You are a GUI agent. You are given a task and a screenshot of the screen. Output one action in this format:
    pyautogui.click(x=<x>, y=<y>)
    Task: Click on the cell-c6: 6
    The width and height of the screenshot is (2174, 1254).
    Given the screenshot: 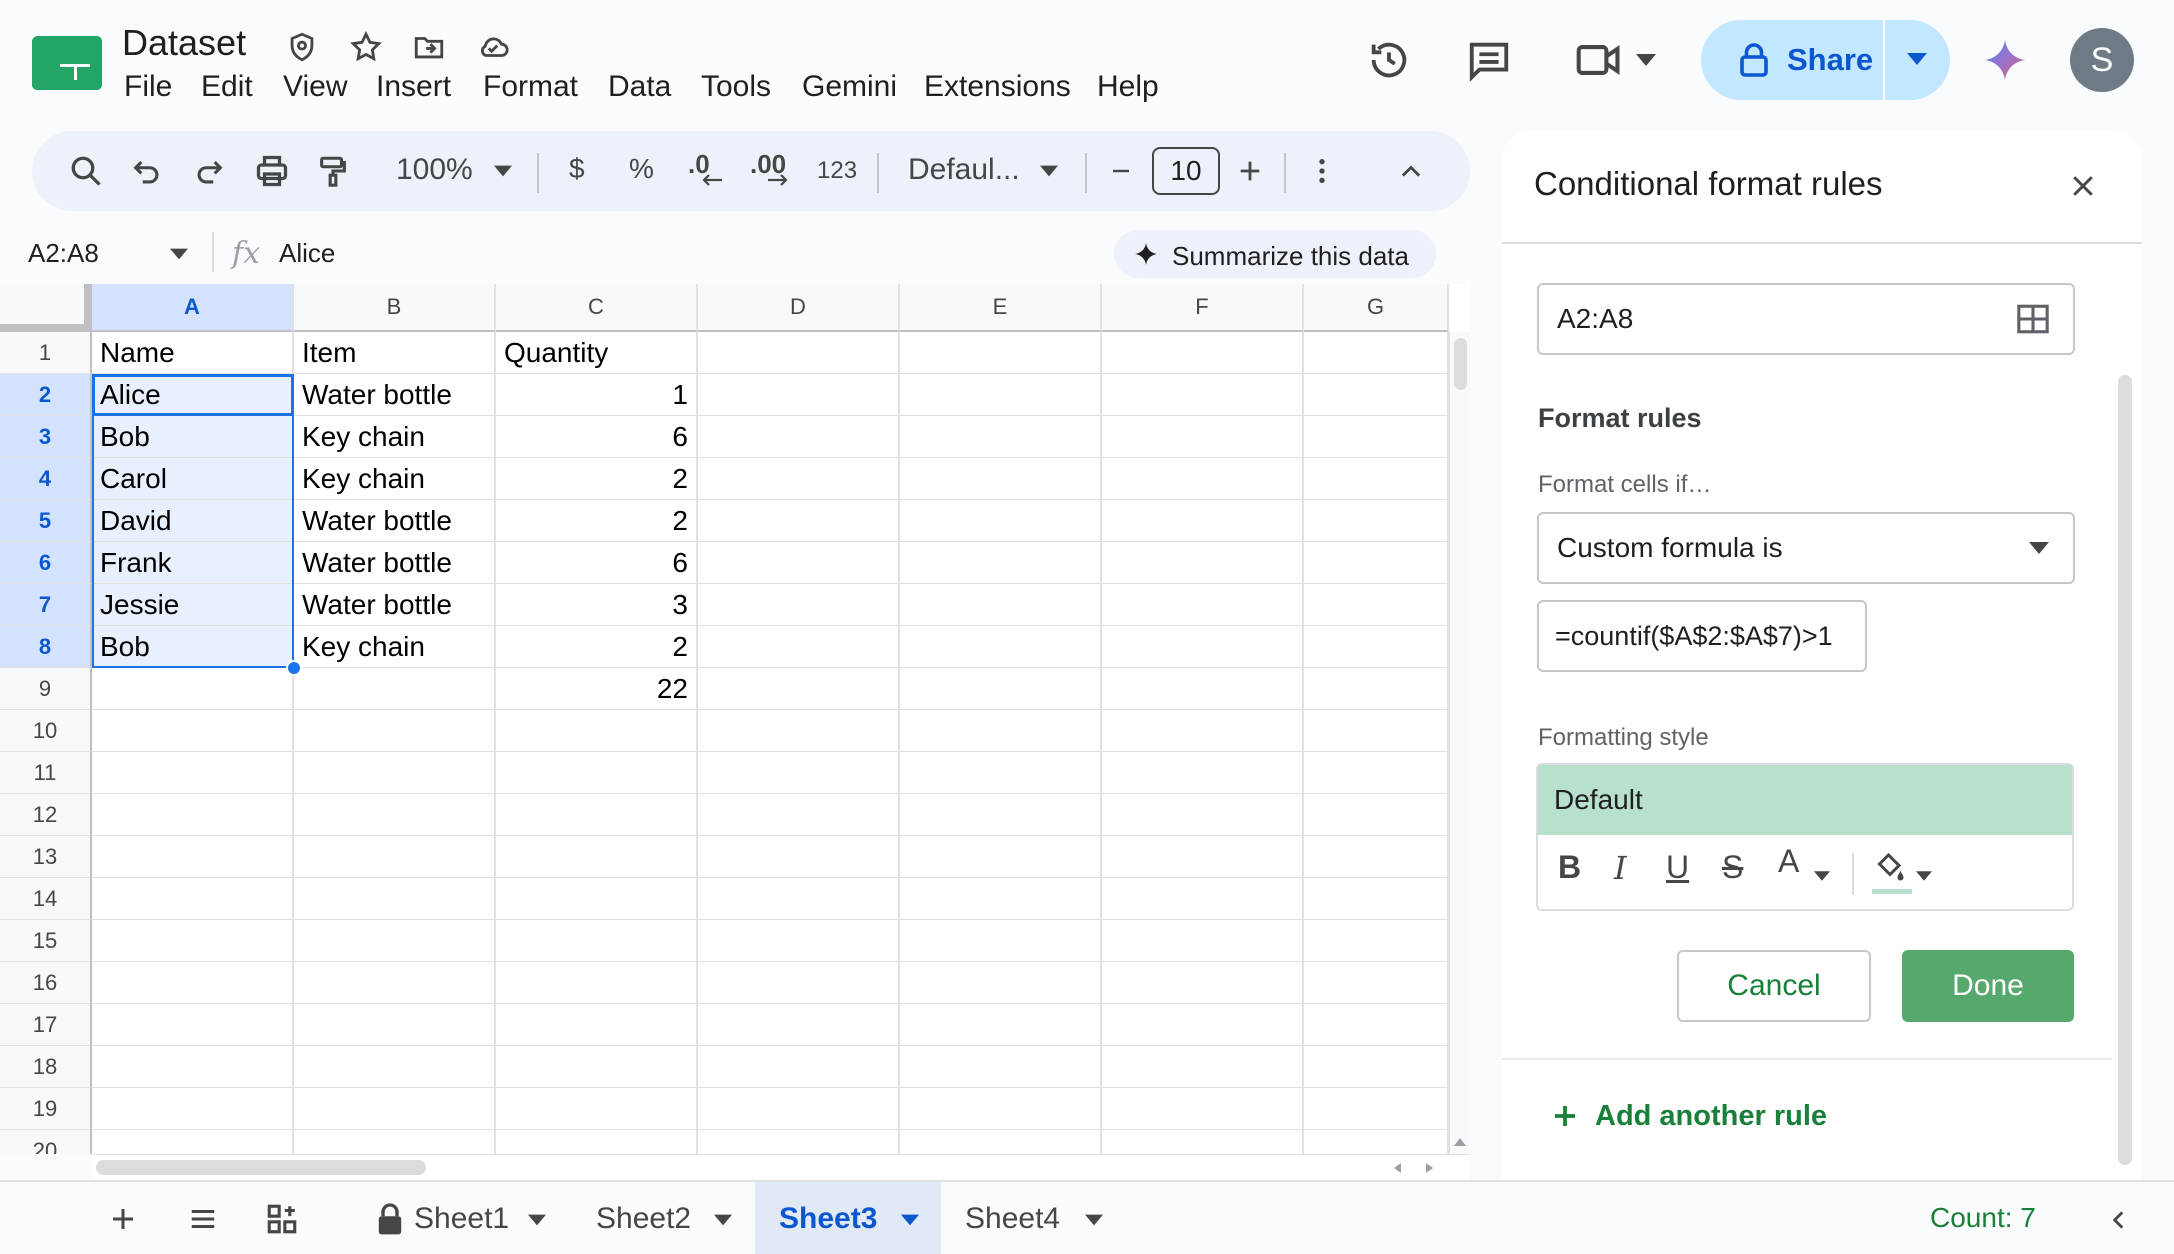 What is the action you would take?
    pyautogui.click(x=596, y=563)
    